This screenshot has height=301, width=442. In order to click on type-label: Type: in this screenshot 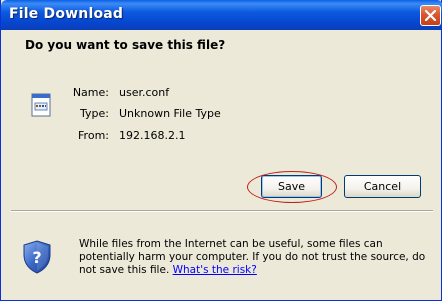, I will do `click(94, 113)`.